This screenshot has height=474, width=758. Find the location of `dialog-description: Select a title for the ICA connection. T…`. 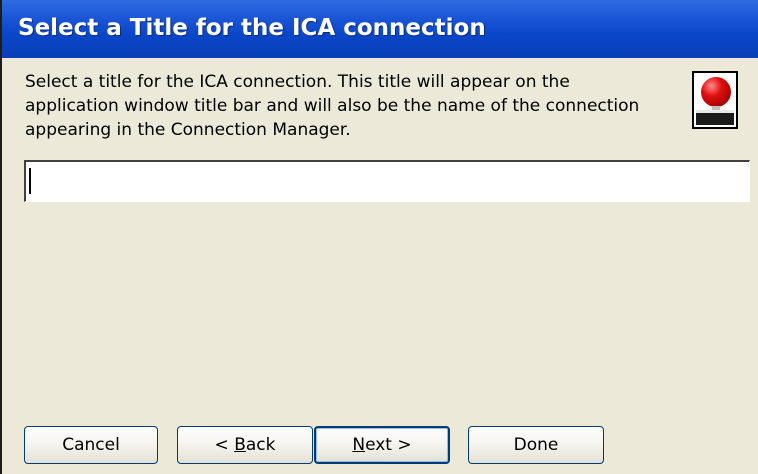

dialog-description: Select a title for the ICA connection. T… is located at coordinates (332, 106).